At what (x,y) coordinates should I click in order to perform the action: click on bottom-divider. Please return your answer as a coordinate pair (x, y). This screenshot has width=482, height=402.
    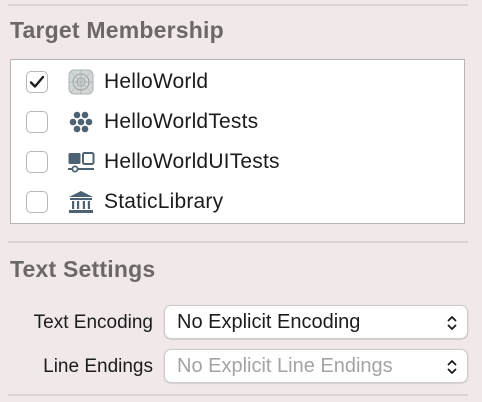
    Looking at the image, I should click on (238, 395).